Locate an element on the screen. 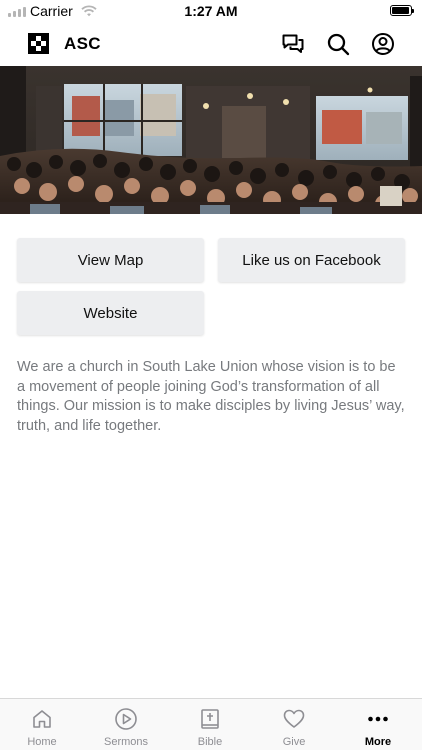  more-icon is located at coordinates (378, 719).